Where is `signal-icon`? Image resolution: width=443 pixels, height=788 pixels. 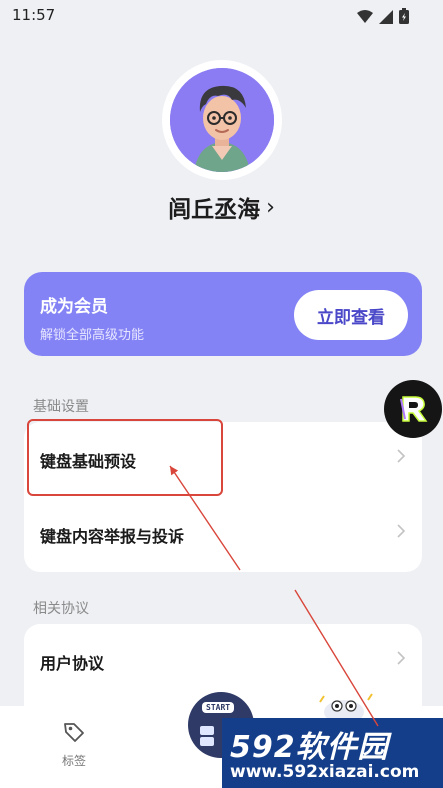
signal-icon is located at coordinates (386, 18).